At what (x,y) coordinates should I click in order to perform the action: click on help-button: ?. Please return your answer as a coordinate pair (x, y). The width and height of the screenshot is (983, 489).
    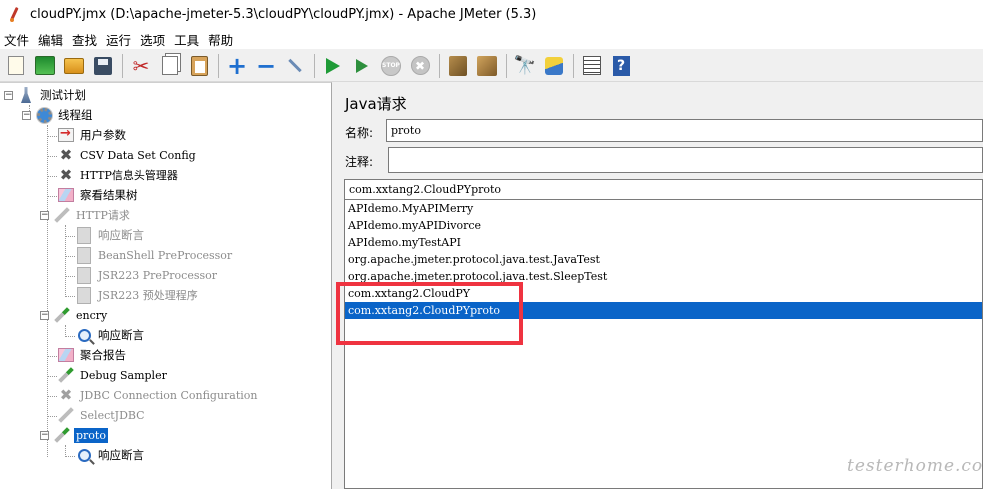
    Looking at the image, I should click on (621, 66).